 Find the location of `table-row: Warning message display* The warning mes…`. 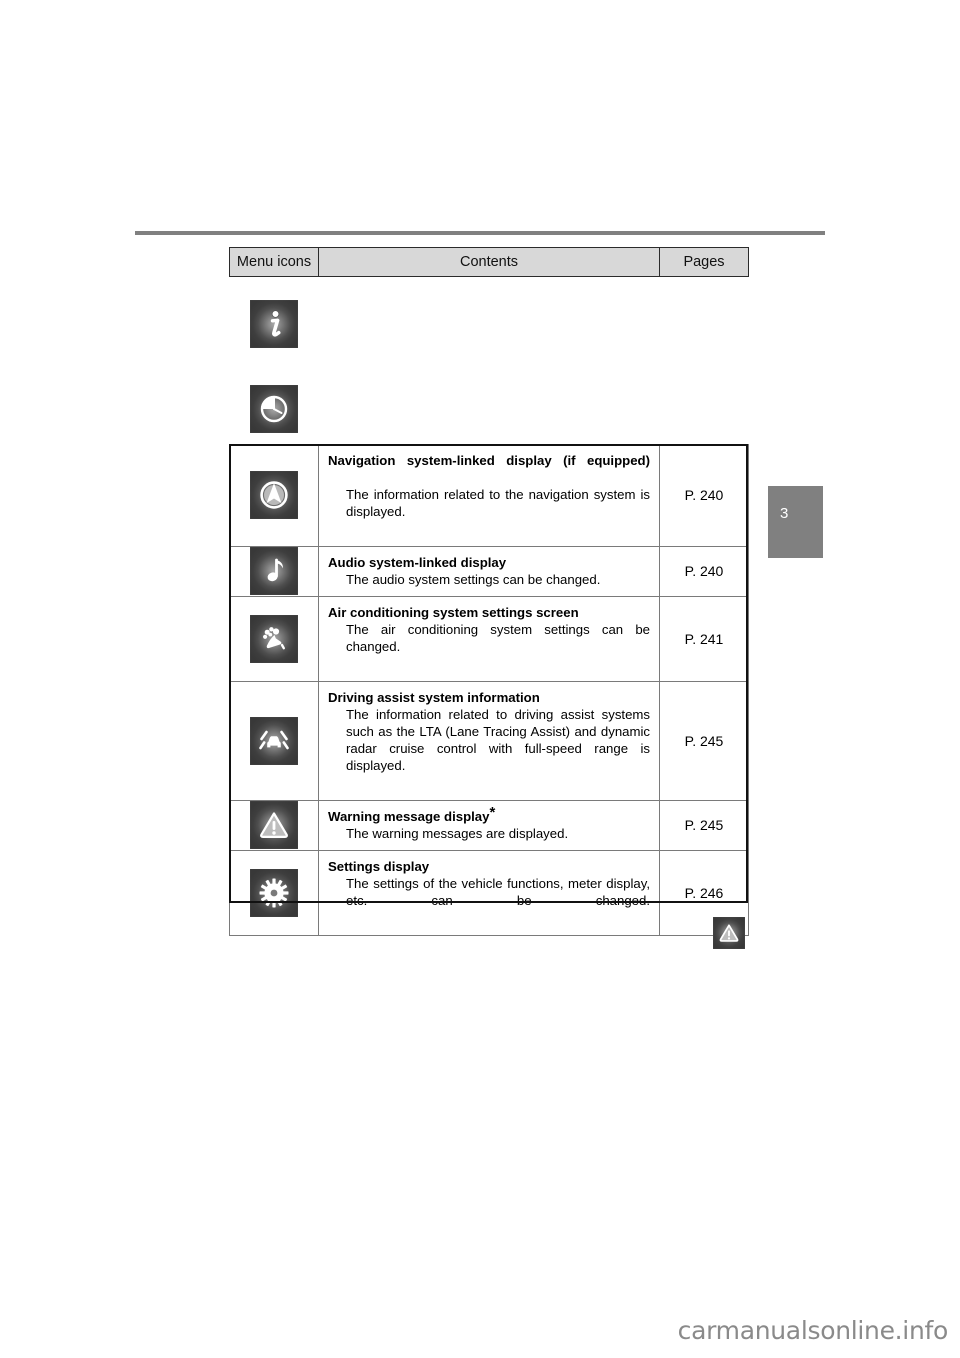

table-row: Warning message display* The warning mes… is located at coordinates (489, 825).